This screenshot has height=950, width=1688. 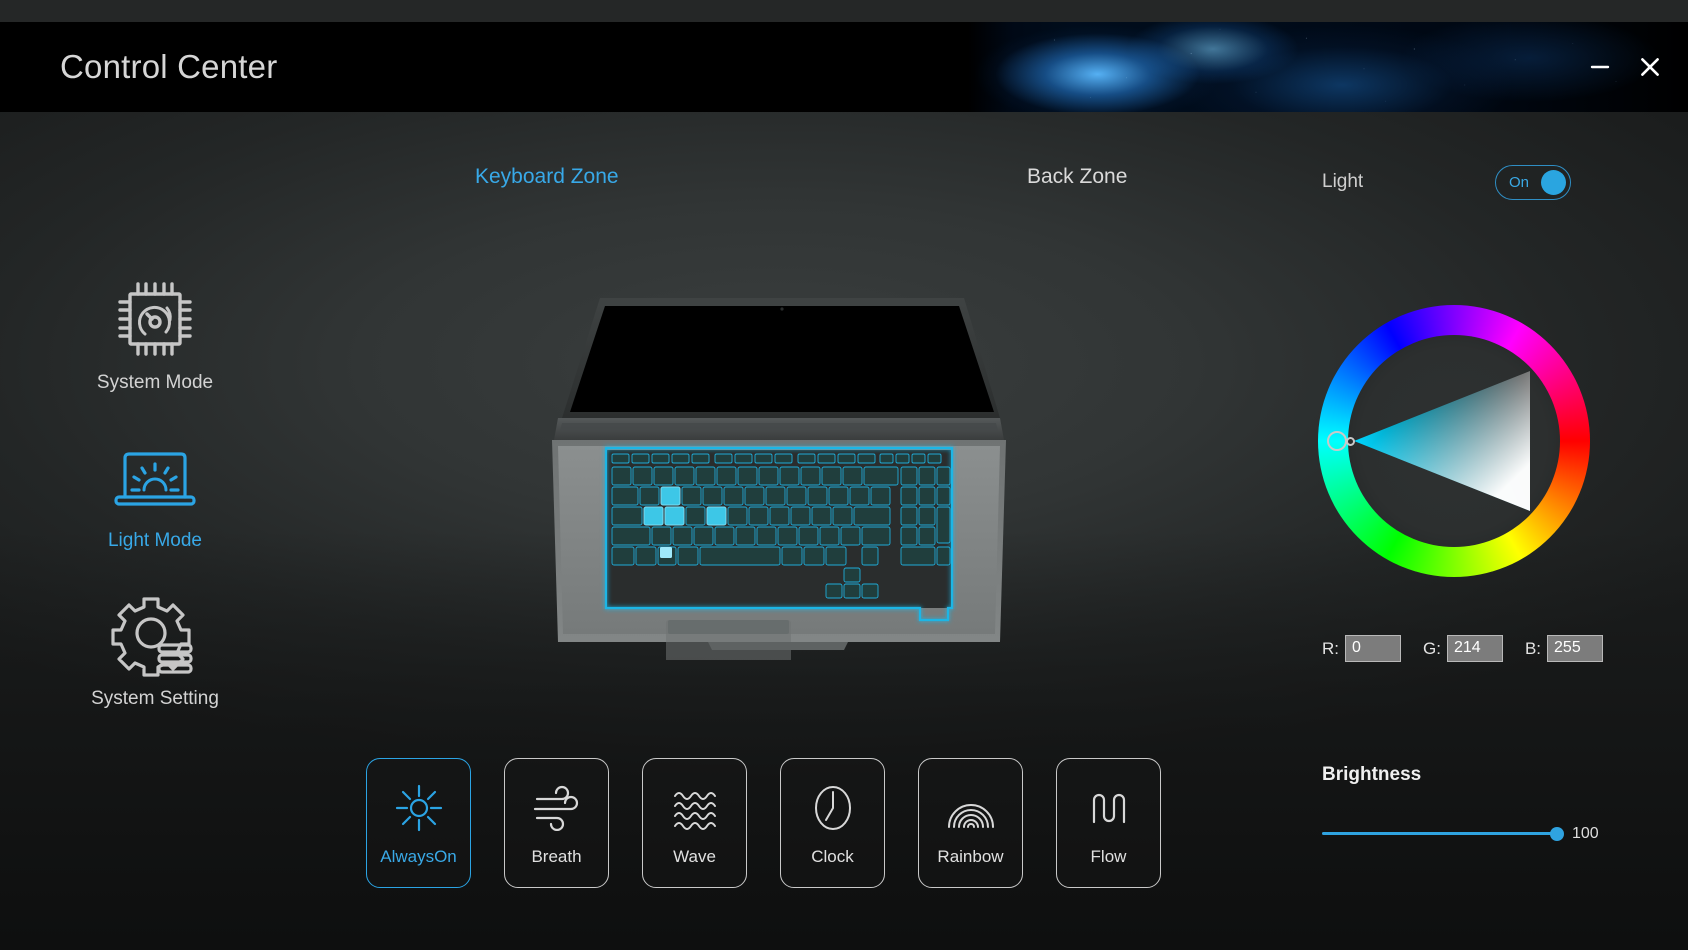 I want to click on color-wheel, so click(x=1454, y=441).